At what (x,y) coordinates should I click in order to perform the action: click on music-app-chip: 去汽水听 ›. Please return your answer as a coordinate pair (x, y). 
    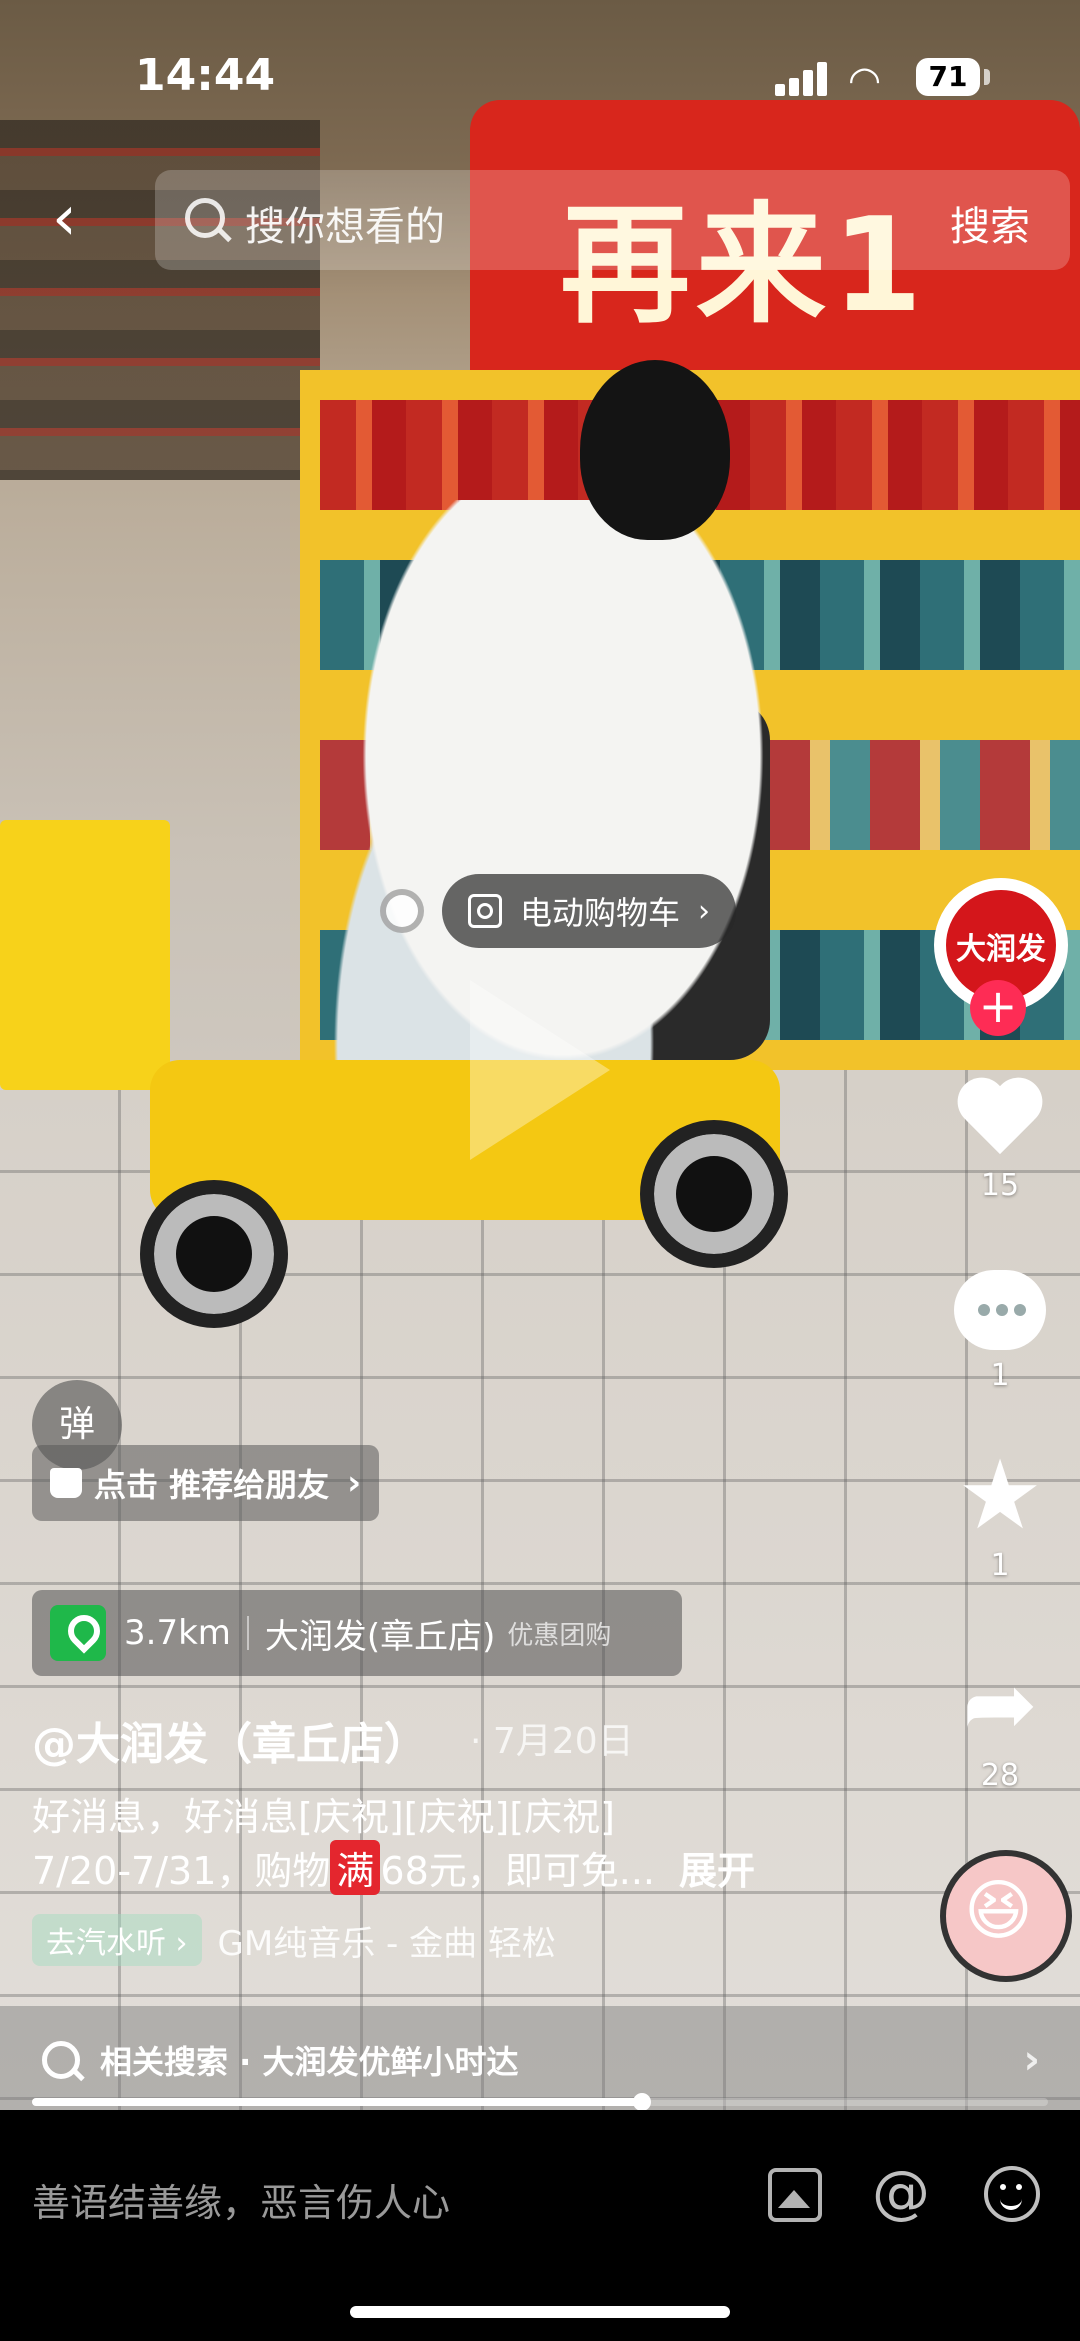
    Looking at the image, I should click on (117, 1940).